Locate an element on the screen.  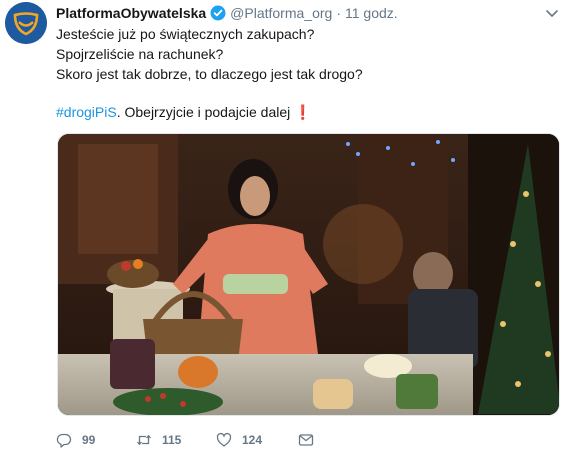
retweet-button: 115 is located at coordinates (176, 440).